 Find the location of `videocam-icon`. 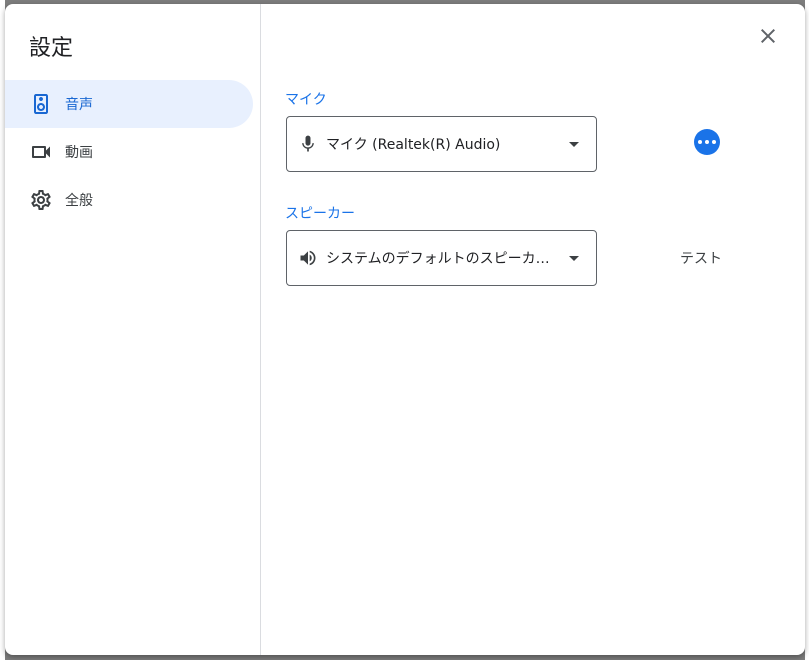

videocam-icon is located at coordinates (41, 152).